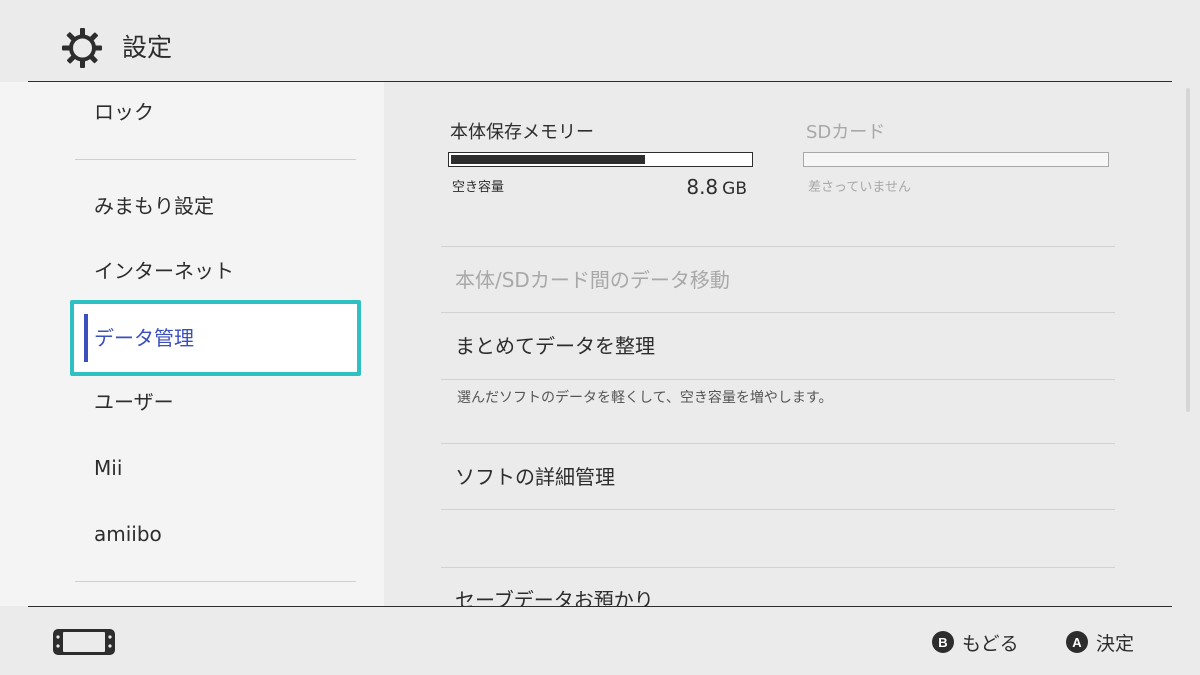 This screenshot has height=675, width=1200. I want to click on free-space-unit: GB, so click(734, 189).